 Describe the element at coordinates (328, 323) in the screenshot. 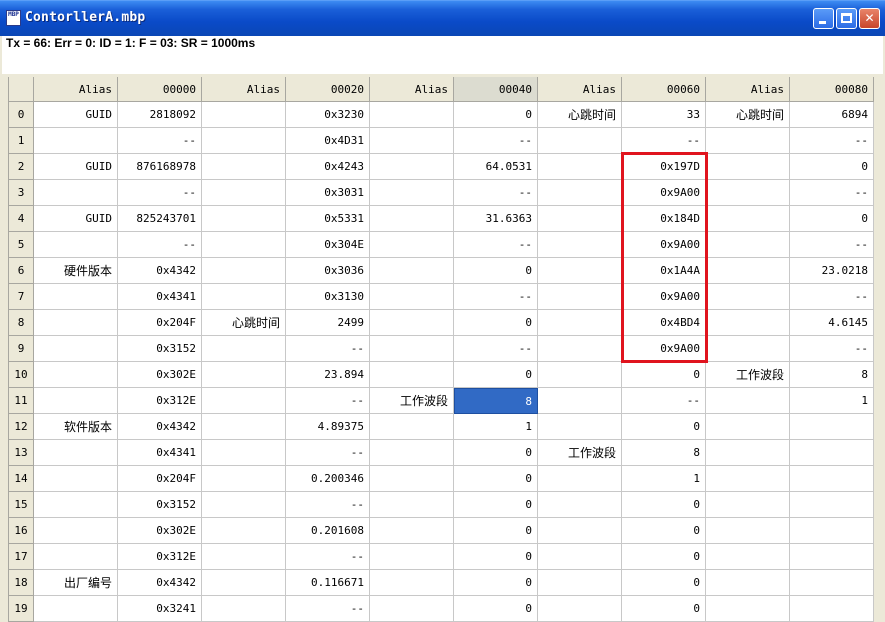

I see `value-cell: 2499` at that location.